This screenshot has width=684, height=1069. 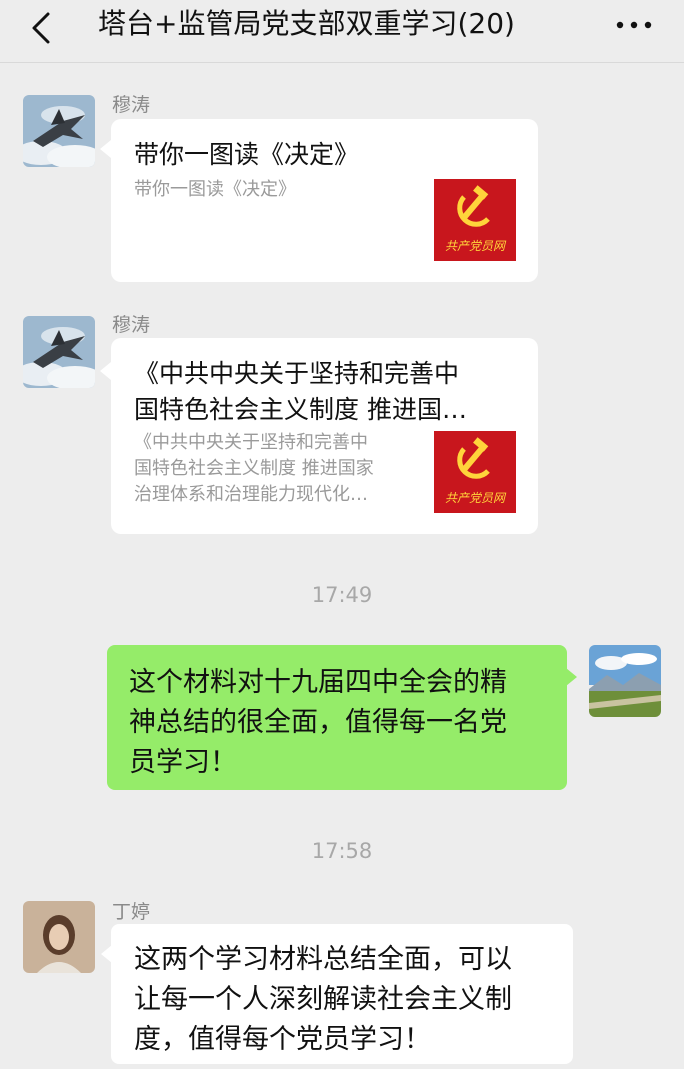 I want to click on card-description-line-2: 国特色社会主义制度 推进国家, so click(x=254, y=468).